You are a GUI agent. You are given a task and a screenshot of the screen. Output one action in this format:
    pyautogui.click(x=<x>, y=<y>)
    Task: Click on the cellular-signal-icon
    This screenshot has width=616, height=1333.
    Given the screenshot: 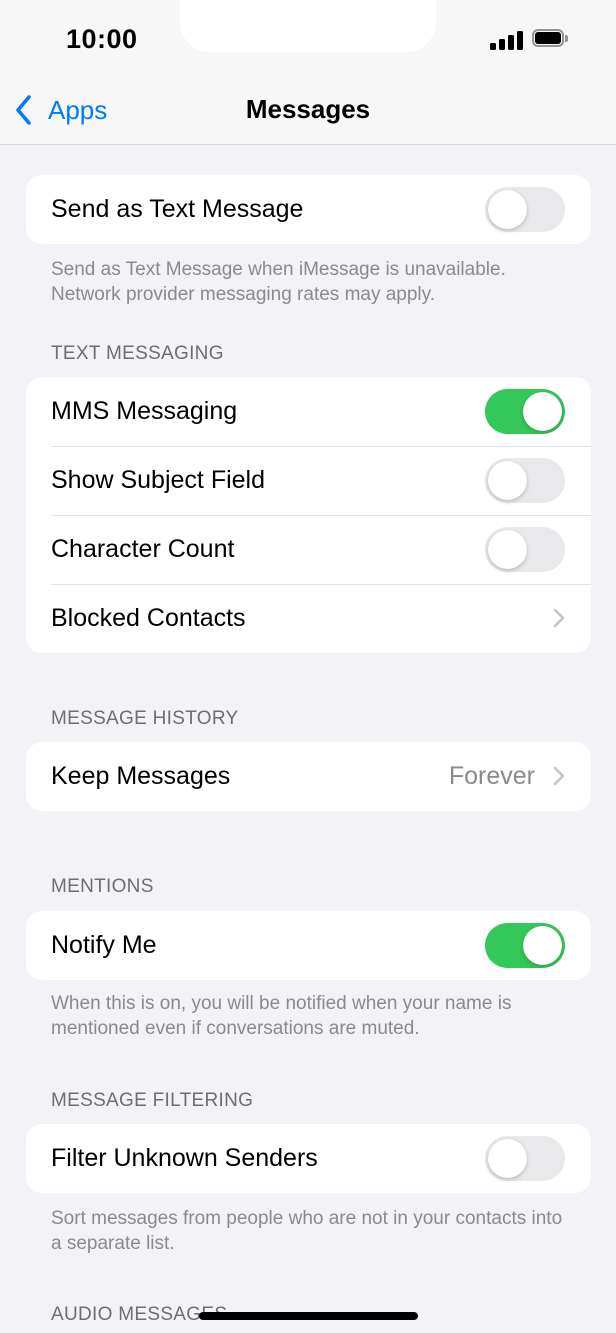 What is the action you would take?
    pyautogui.click(x=507, y=40)
    